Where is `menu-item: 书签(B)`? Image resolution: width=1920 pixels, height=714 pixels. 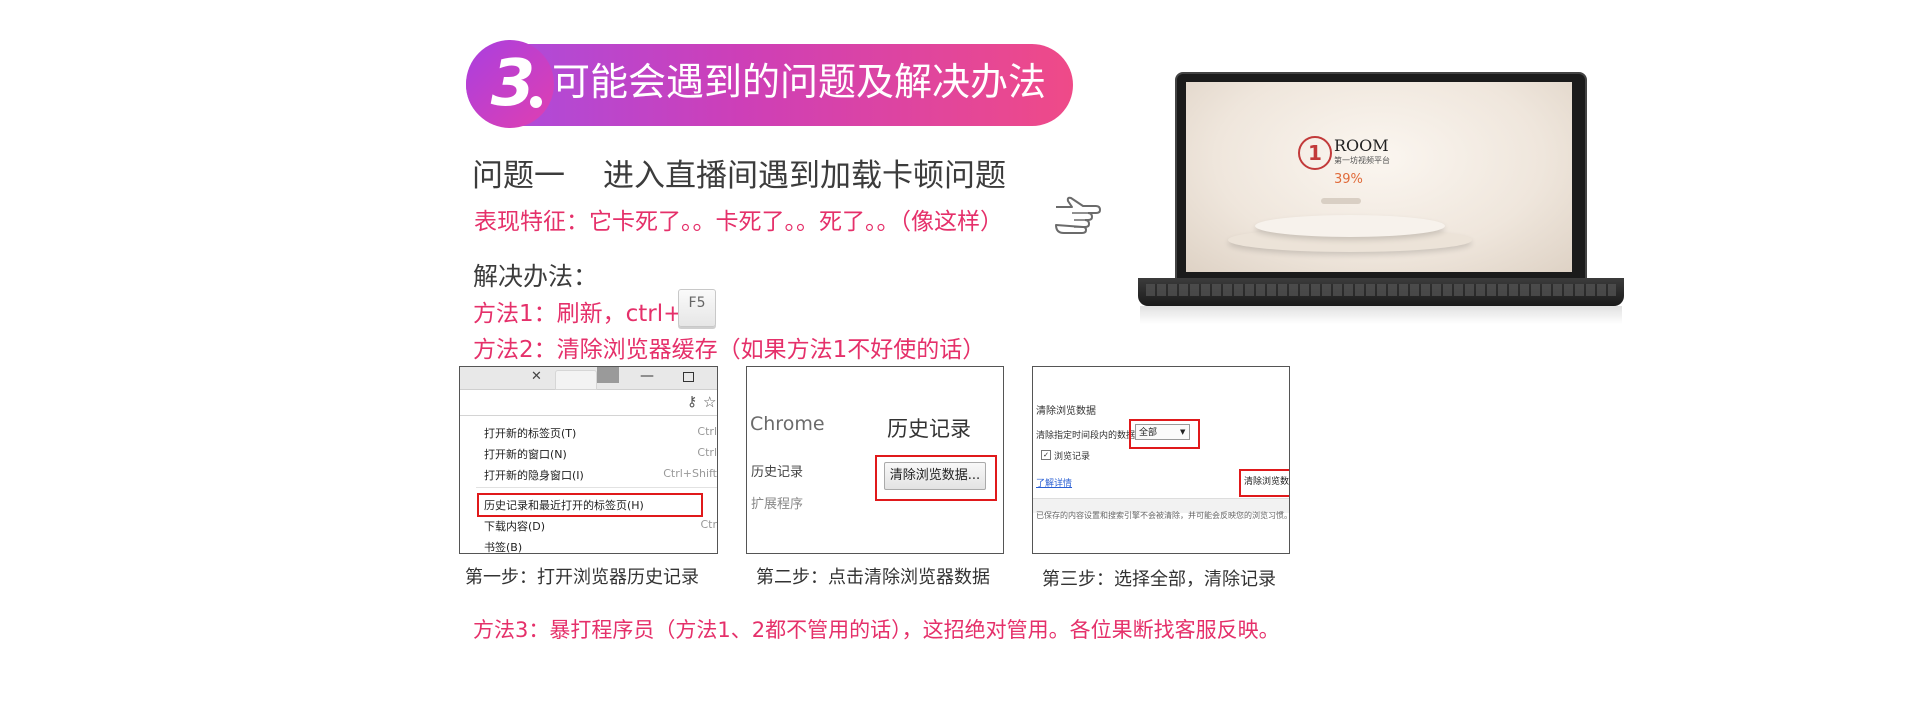 menu-item: 书签(B) is located at coordinates (503, 546).